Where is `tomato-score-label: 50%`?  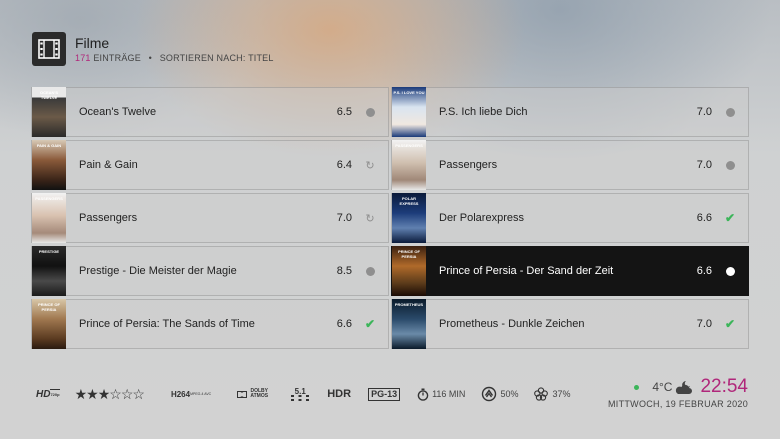
tomato-score-label: 50% is located at coordinates (509, 394).